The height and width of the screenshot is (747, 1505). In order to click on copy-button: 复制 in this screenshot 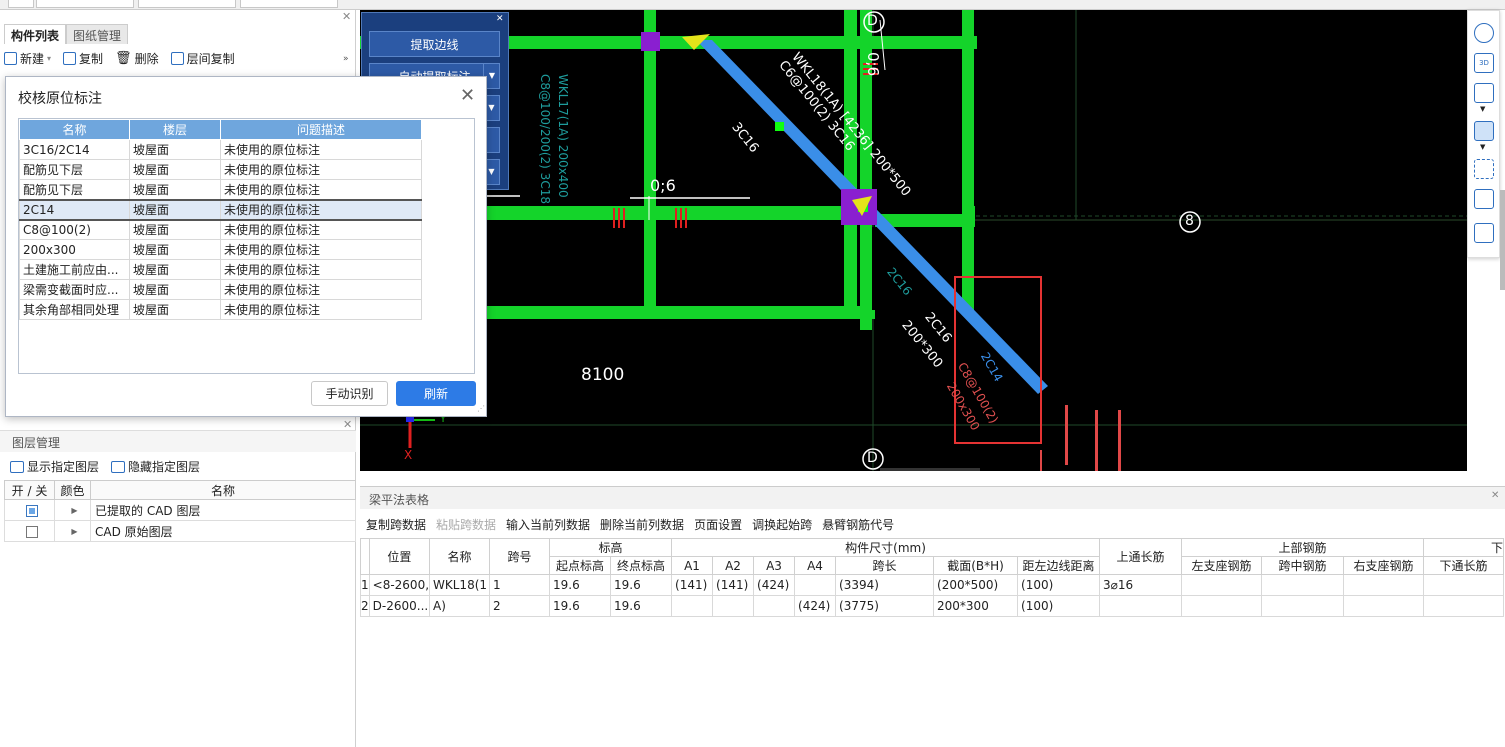, I will do `click(83, 58)`.